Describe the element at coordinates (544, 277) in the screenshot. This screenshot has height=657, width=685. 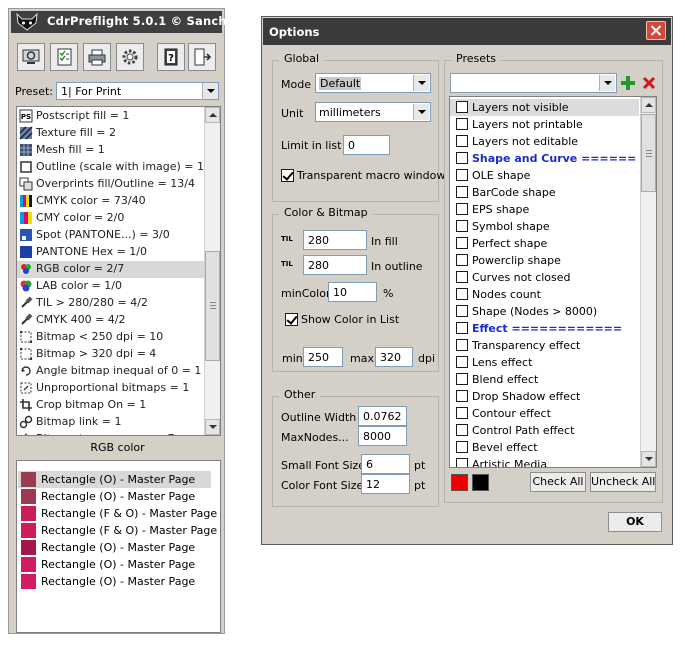
I see `preset-row: Curves not closed` at that location.